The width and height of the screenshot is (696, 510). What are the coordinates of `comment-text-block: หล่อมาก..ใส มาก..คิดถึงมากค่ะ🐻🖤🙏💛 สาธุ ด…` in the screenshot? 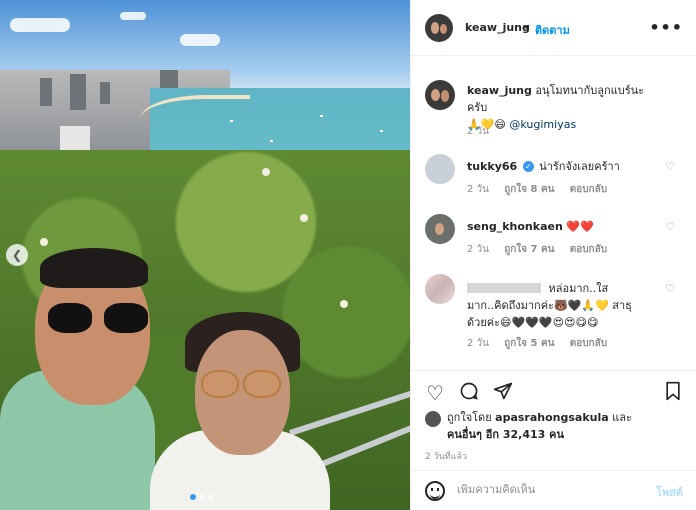 It's located at (565, 305).